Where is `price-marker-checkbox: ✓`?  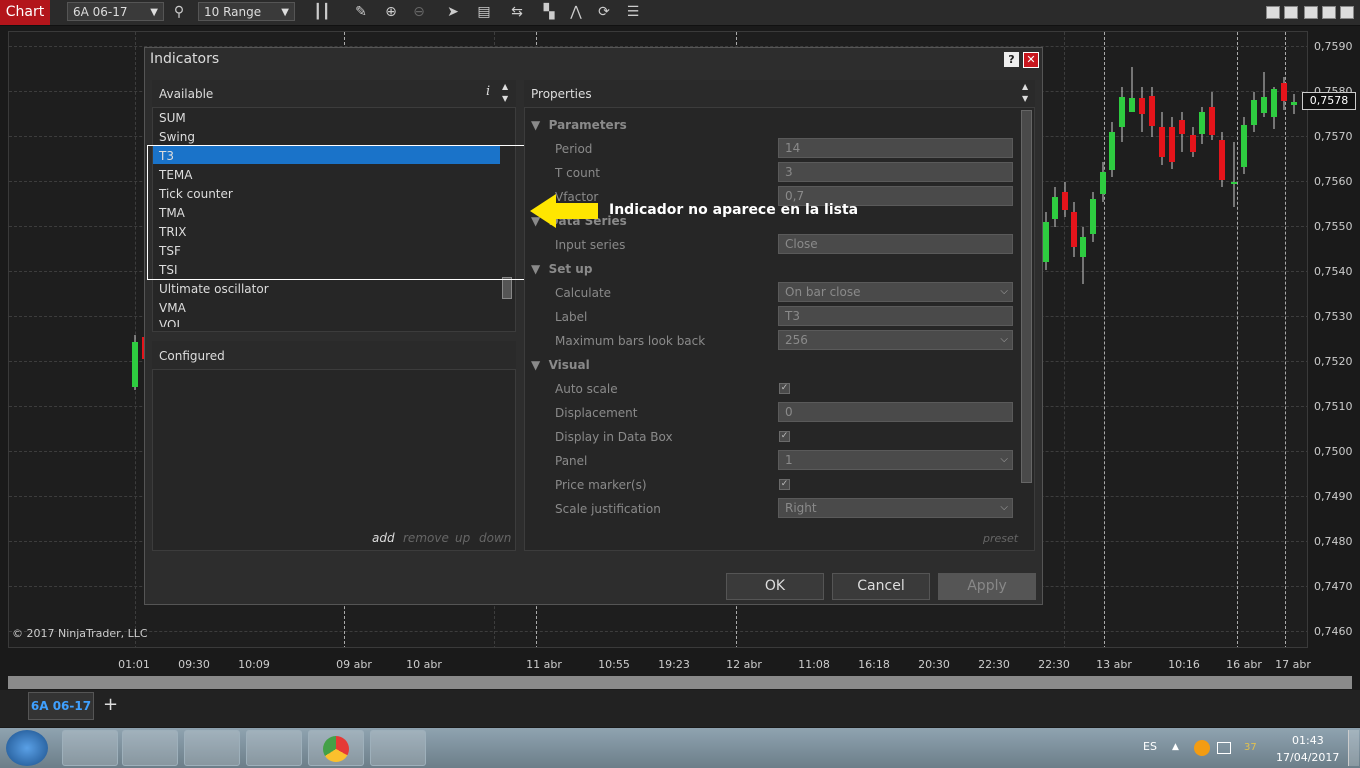
price-marker-checkbox: ✓ is located at coordinates (784, 484).